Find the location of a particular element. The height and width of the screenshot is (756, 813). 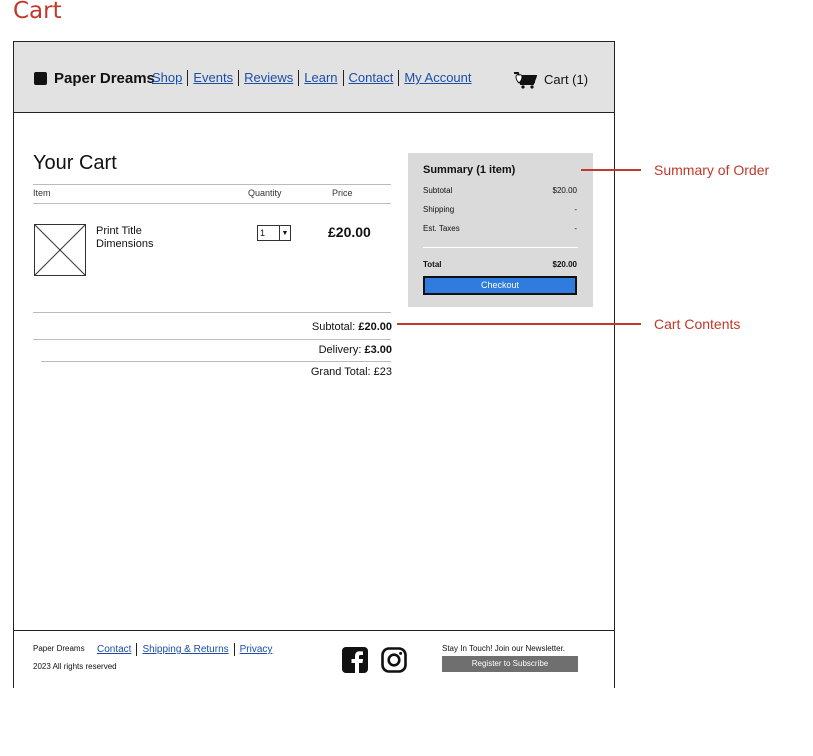

cart-icon is located at coordinates (525, 80).